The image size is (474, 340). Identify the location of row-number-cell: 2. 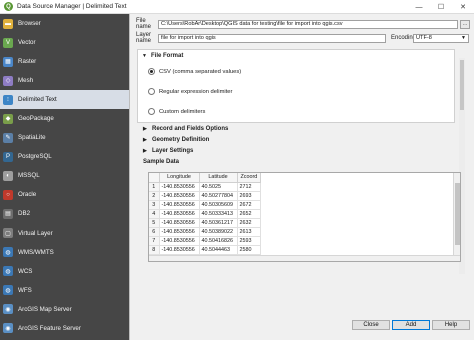
(154, 196).